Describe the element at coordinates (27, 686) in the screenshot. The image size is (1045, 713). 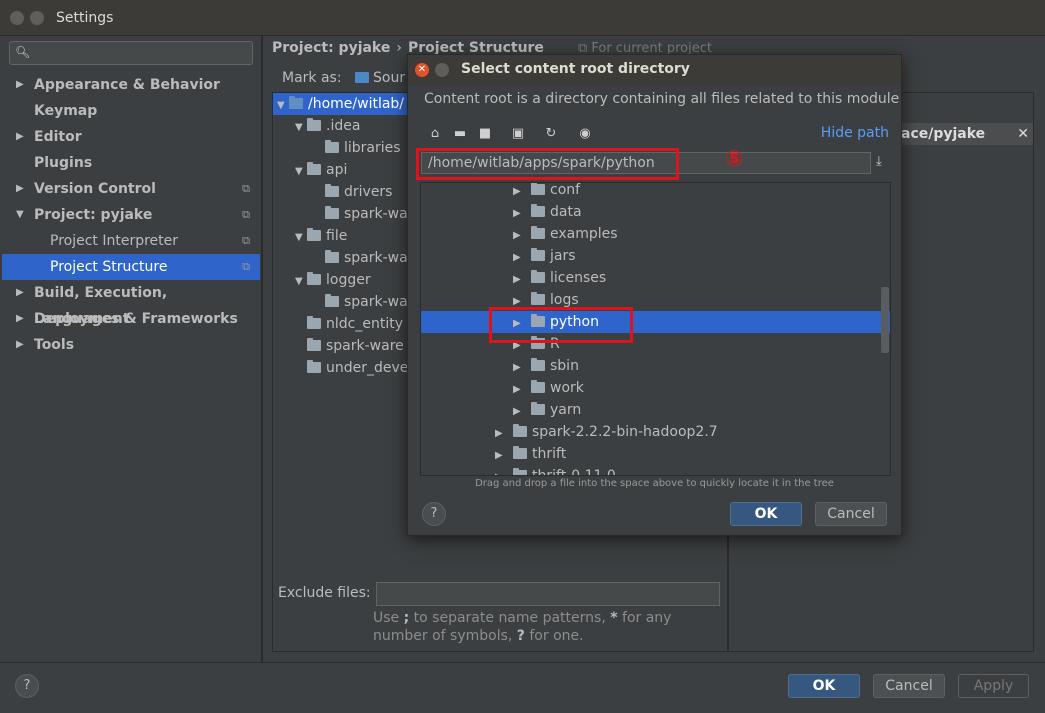
I see `help-button: ?` at that location.